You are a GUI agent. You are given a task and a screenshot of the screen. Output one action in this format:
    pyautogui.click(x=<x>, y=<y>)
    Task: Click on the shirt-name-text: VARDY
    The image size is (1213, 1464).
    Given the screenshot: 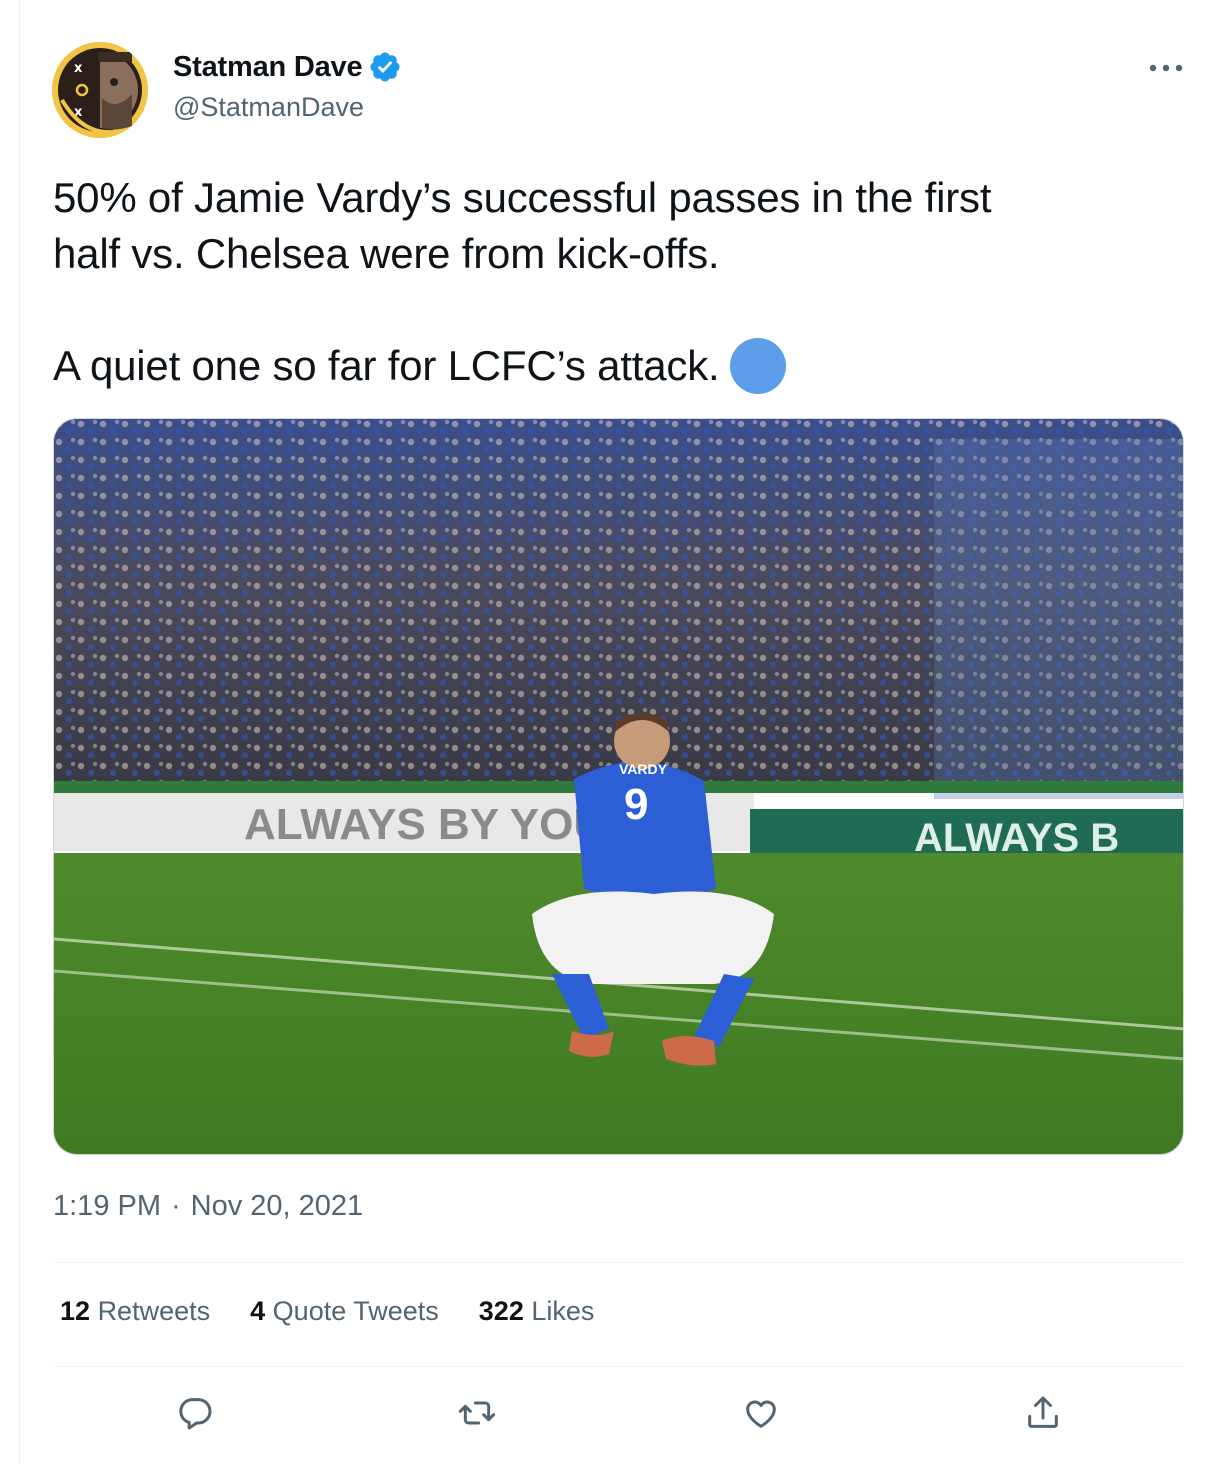 What is the action you would take?
    pyautogui.click(x=643, y=769)
    